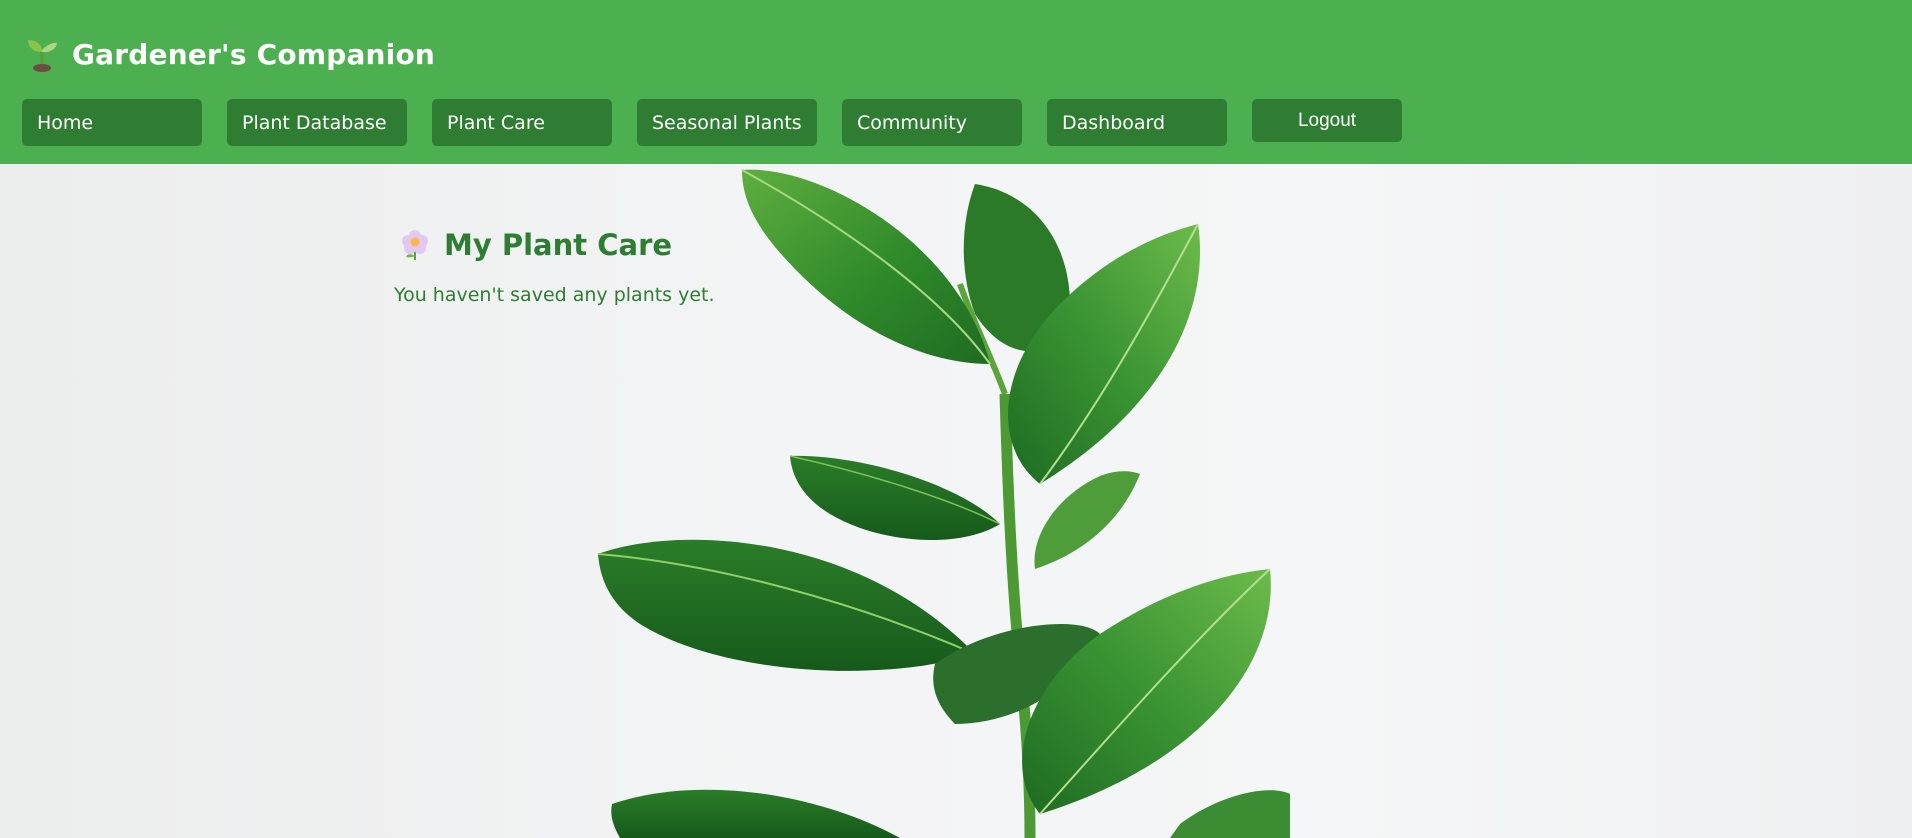 Image resolution: width=1912 pixels, height=838 pixels. What do you see at coordinates (932, 122) in the screenshot?
I see `nav-community: Community` at bounding box center [932, 122].